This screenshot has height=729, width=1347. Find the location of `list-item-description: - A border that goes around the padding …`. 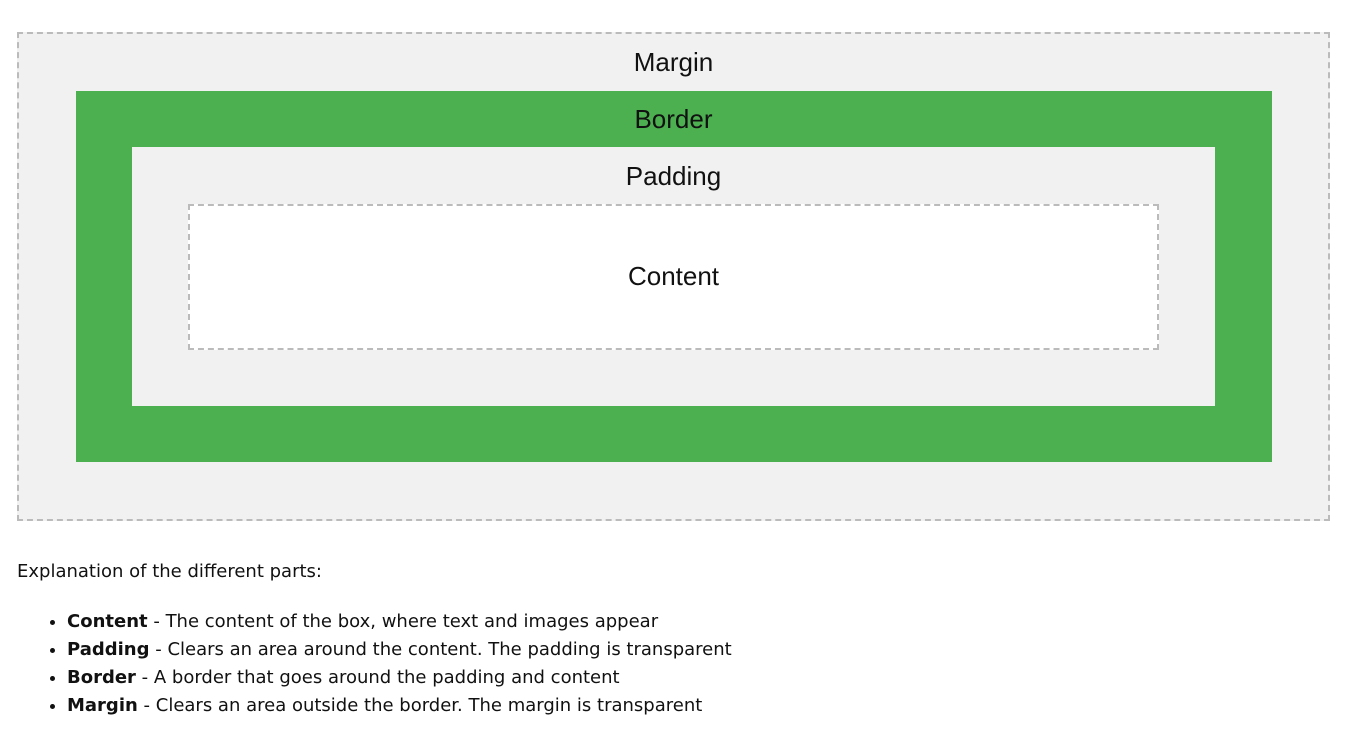

list-item-description: - A border that goes around the padding … is located at coordinates (377, 677).